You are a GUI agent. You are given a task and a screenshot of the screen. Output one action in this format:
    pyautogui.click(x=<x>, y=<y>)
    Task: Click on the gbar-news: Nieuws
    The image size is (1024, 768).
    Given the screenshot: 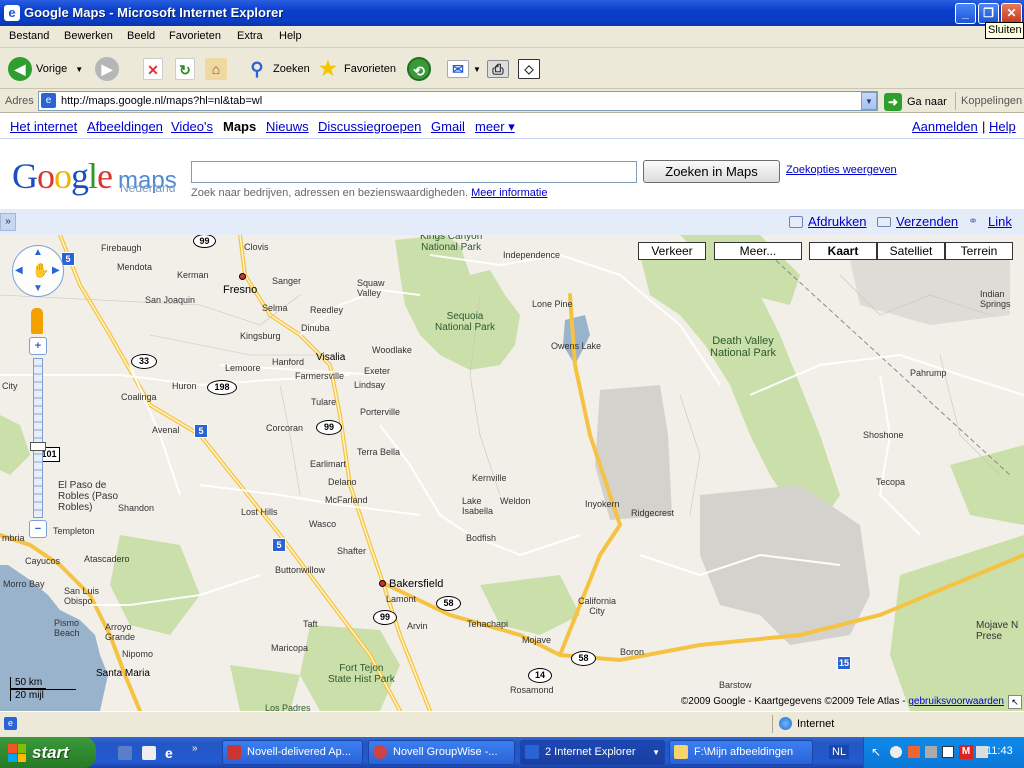 What is the action you would take?
    pyautogui.click(x=287, y=126)
    